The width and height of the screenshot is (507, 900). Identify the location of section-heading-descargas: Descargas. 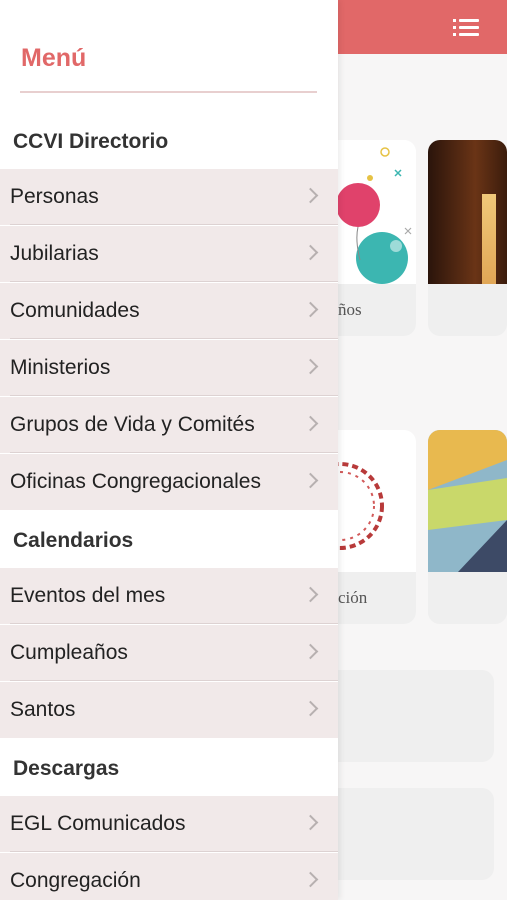
(66, 768).